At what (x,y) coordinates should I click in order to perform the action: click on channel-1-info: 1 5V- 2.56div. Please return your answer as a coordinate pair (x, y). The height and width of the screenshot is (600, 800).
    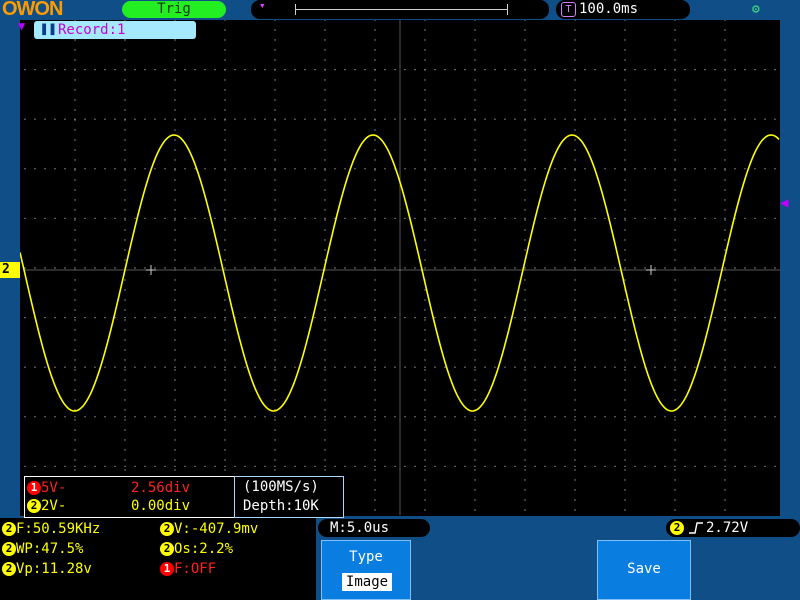
    Looking at the image, I should click on (108, 488).